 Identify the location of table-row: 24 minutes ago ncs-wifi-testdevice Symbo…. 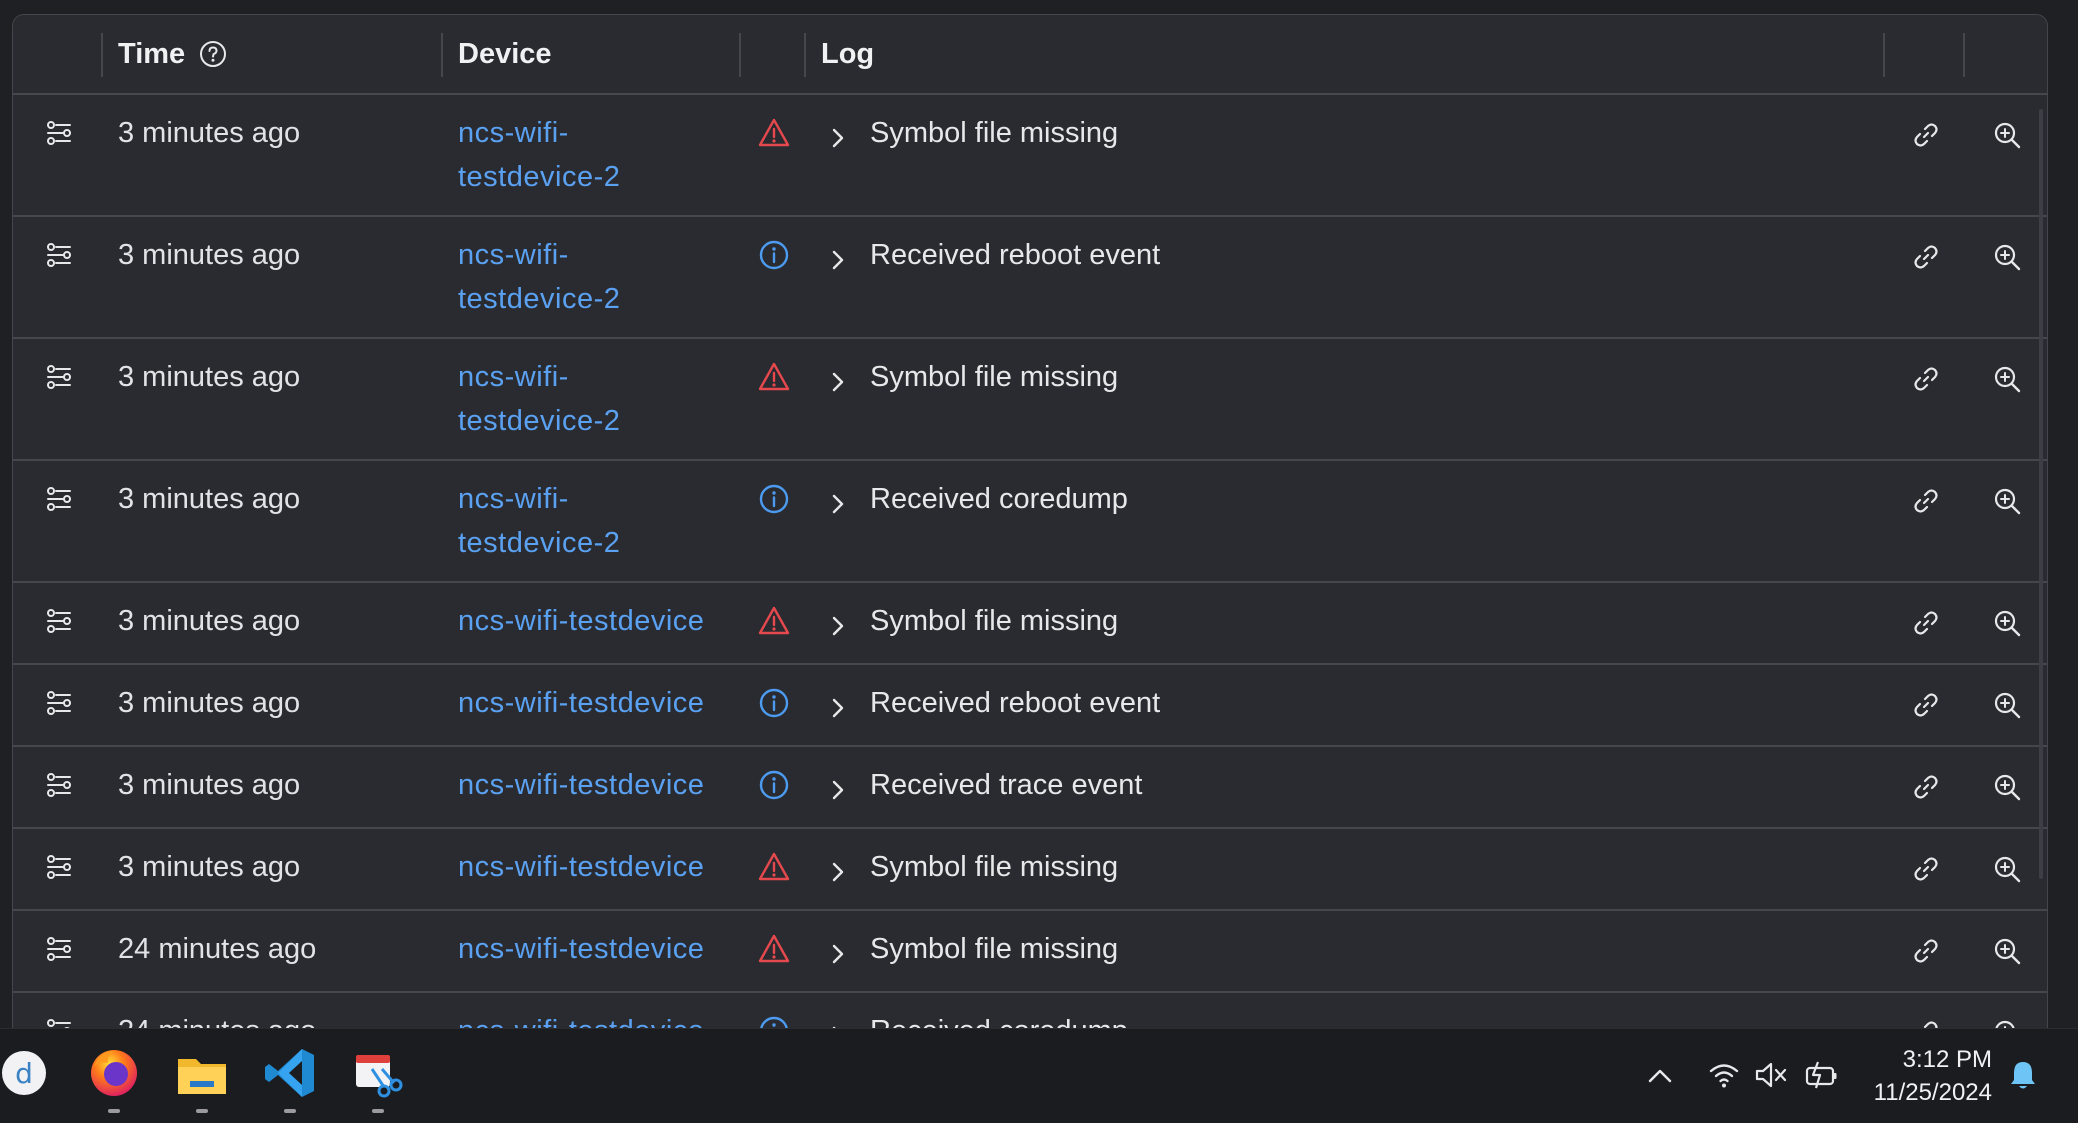
(1030, 952).